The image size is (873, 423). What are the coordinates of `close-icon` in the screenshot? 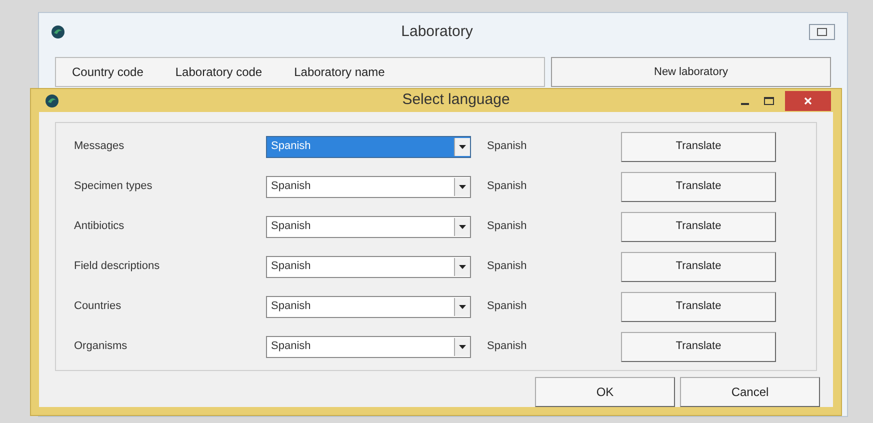 It's located at (808, 100).